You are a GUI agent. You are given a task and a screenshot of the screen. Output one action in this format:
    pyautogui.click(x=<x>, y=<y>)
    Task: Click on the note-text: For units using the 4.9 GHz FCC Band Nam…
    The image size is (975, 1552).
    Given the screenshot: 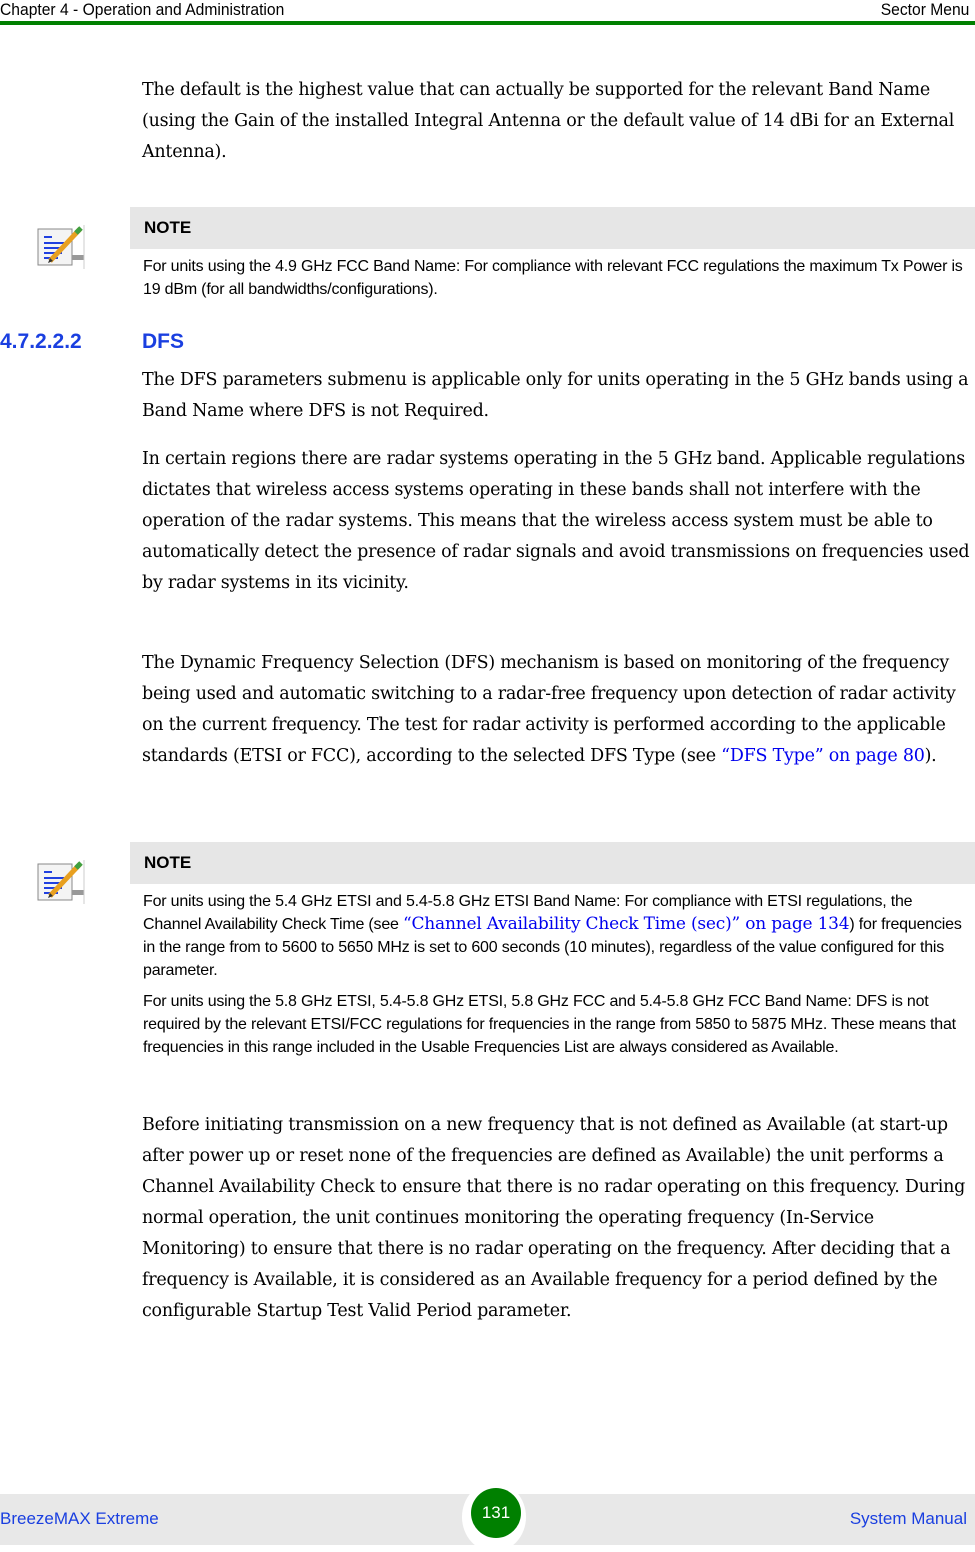 What is the action you would take?
    pyautogui.click(x=553, y=278)
    